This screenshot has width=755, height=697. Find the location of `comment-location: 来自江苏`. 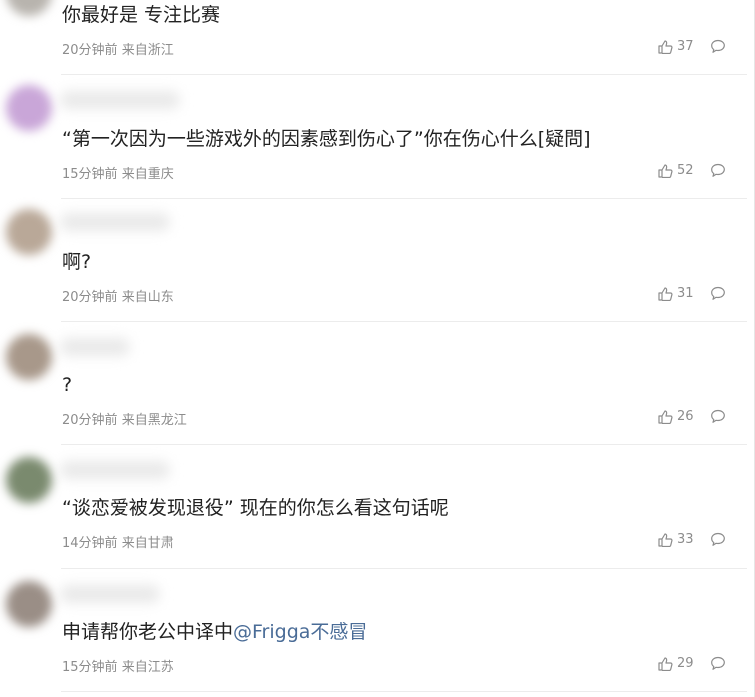

comment-location: 来自江苏 is located at coordinates (147, 667).